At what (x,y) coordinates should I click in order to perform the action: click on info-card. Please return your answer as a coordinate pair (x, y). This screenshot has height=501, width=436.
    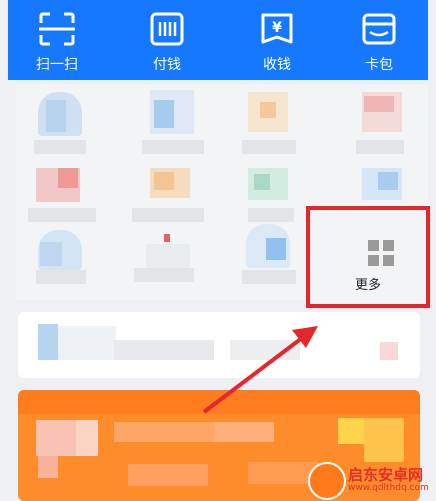
    Looking at the image, I should click on (219, 345).